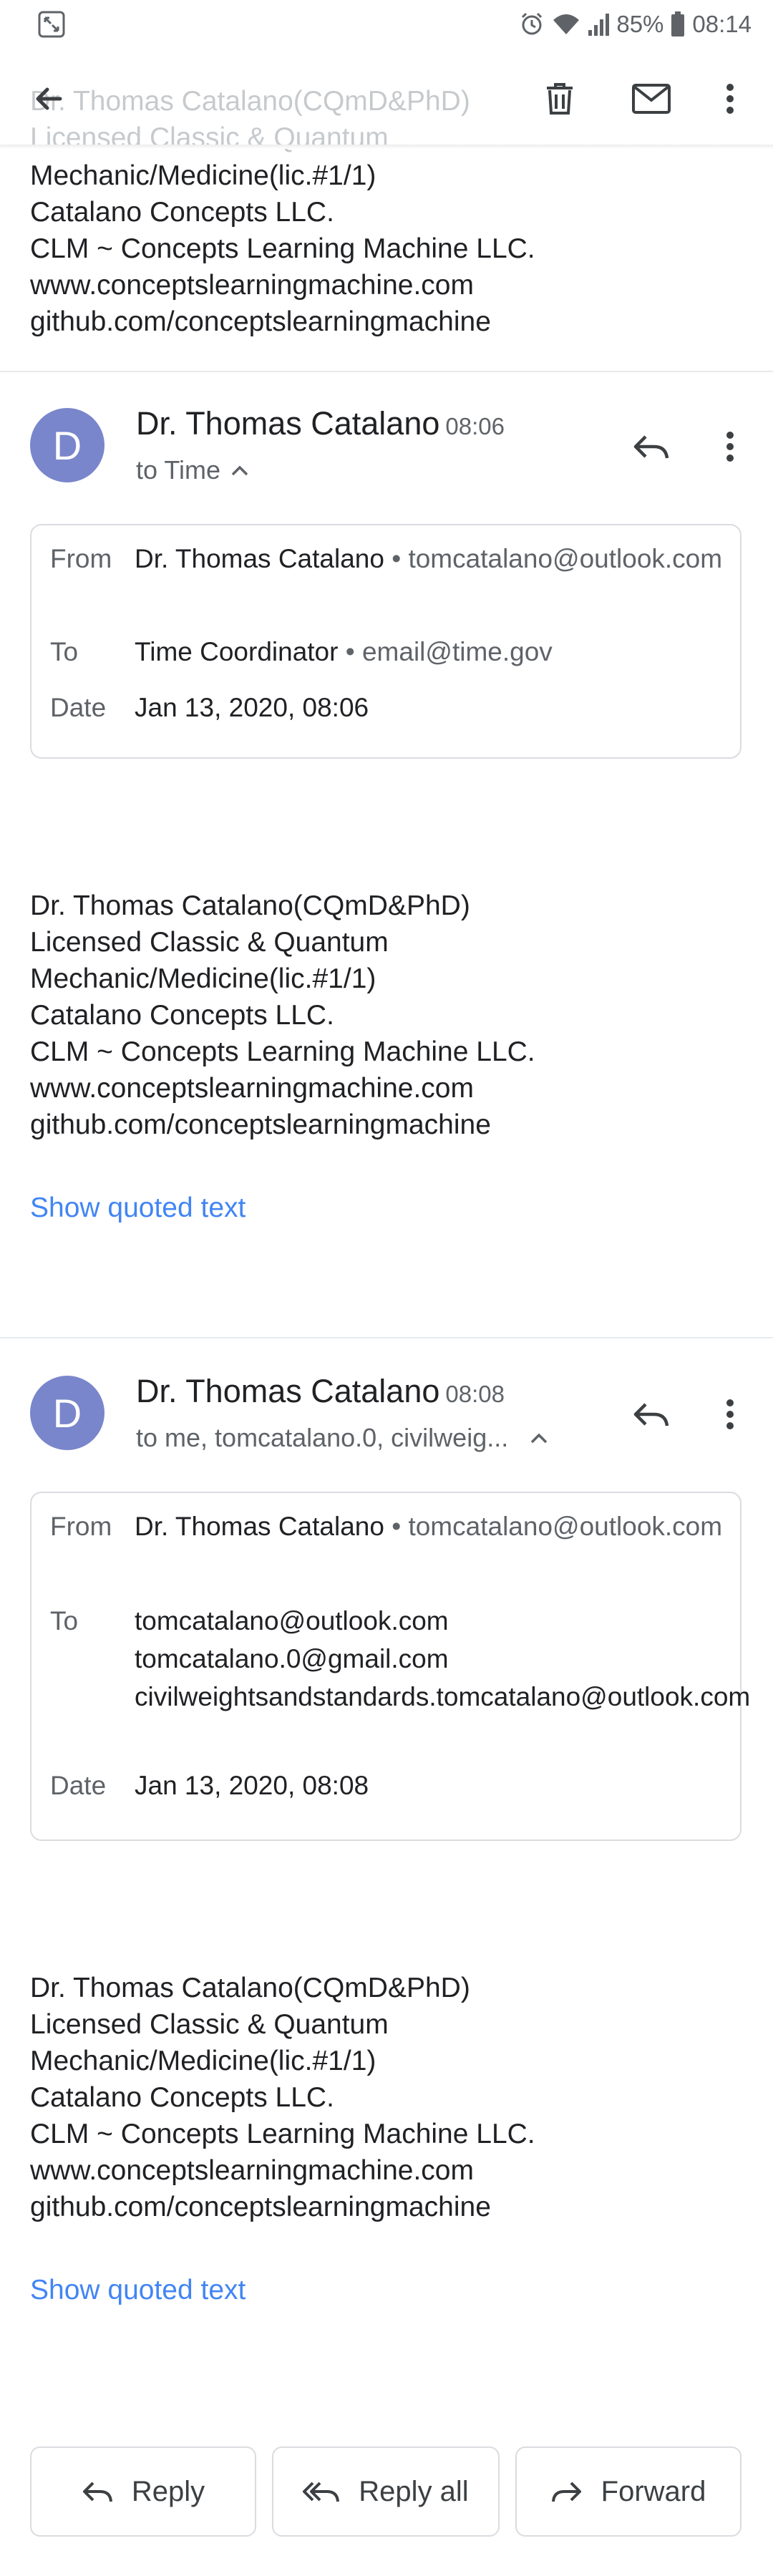 The image size is (773, 2576). I want to click on reply-all-button-label: Reply all, so click(414, 2491).